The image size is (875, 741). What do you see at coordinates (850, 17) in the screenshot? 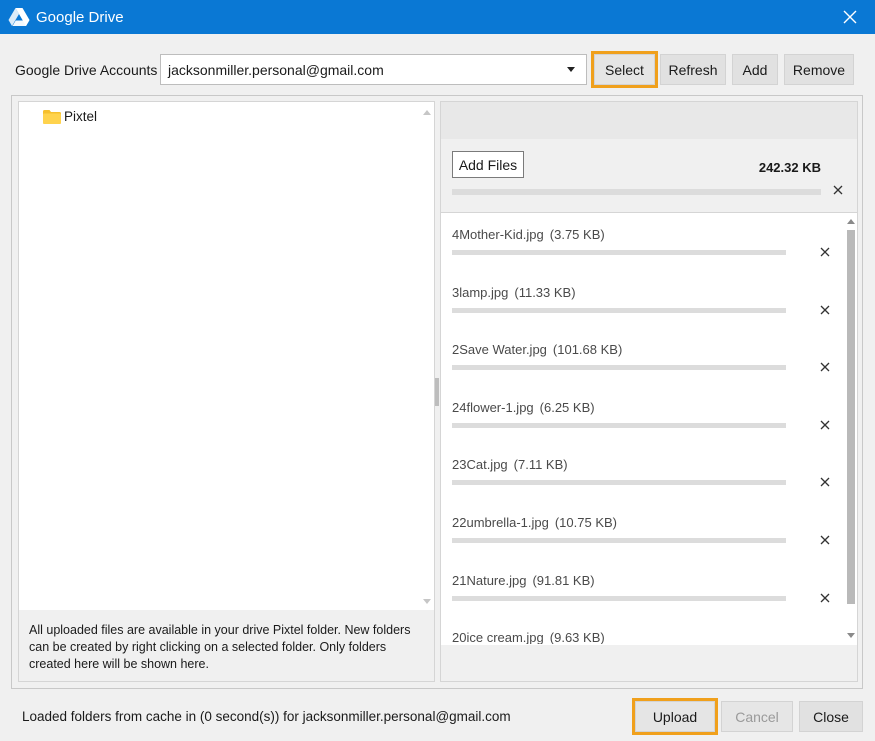
I see `close-window-icon` at bounding box center [850, 17].